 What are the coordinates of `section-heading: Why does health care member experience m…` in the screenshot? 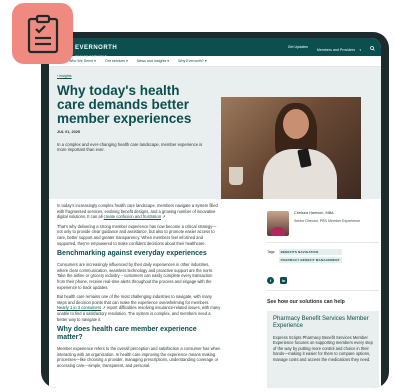 It's located at (127, 334).